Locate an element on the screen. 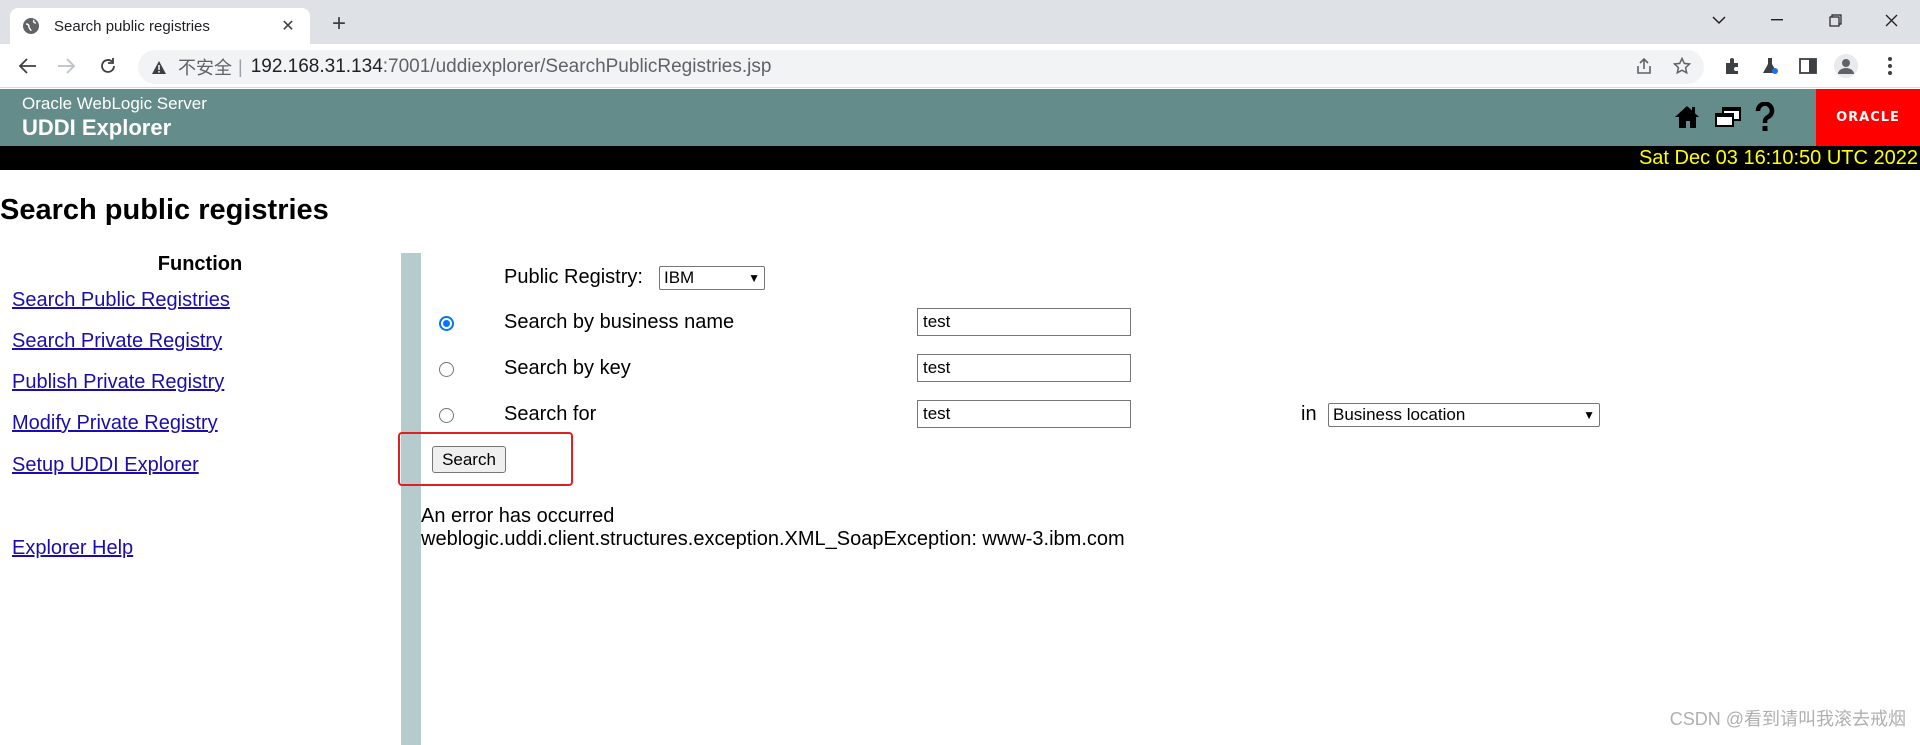 The width and height of the screenshot is (1920, 745). minimize-icon is located at coordinates (1777, 20).